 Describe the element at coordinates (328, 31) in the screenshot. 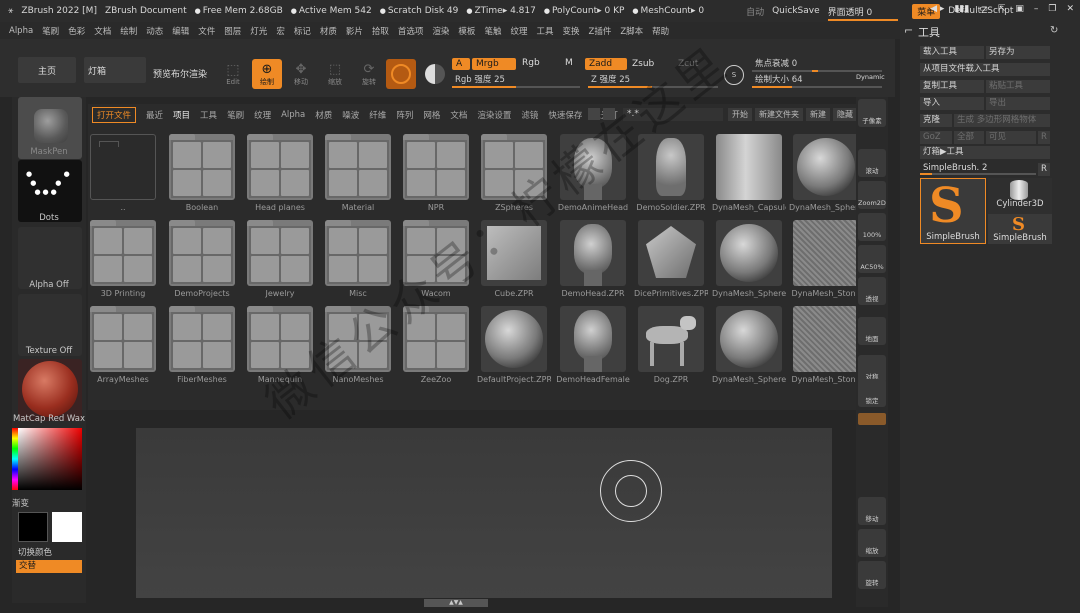

I see `menu-item: 材质` at that location.